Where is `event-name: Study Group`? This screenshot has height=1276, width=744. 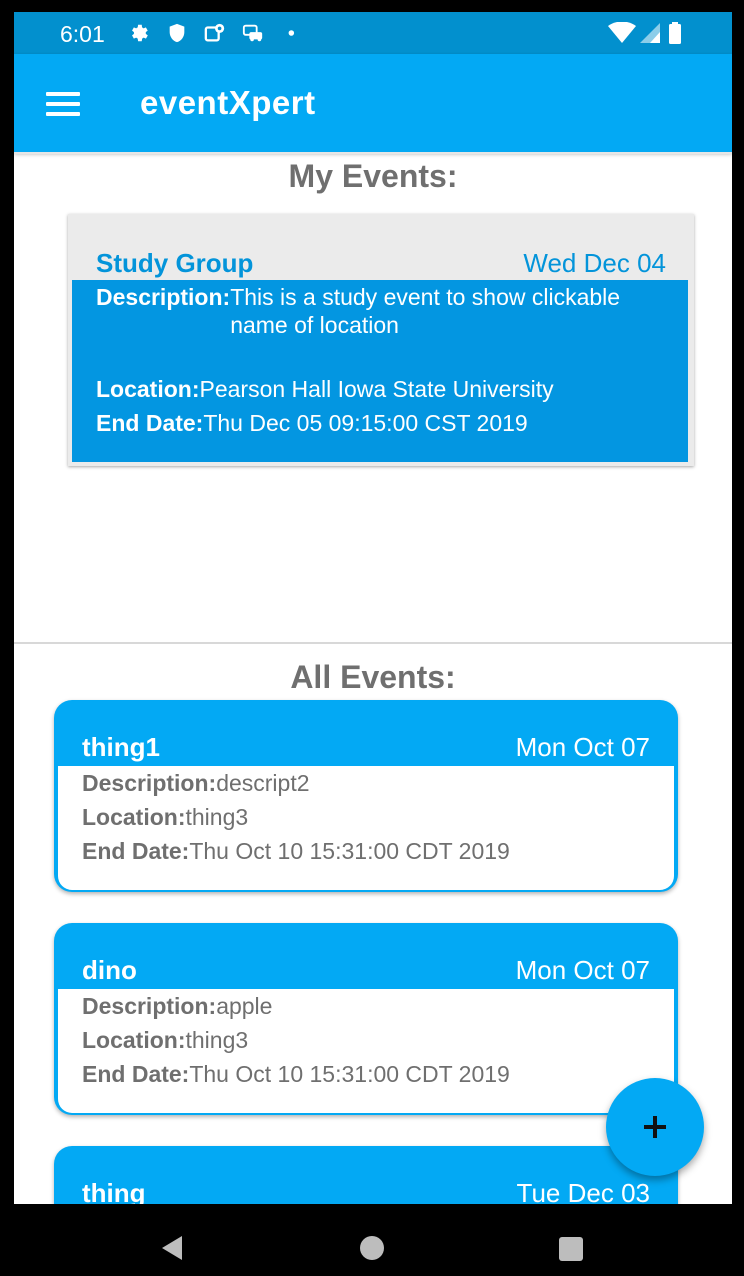 event-name: Study Group is located at coordinates (175, 263).